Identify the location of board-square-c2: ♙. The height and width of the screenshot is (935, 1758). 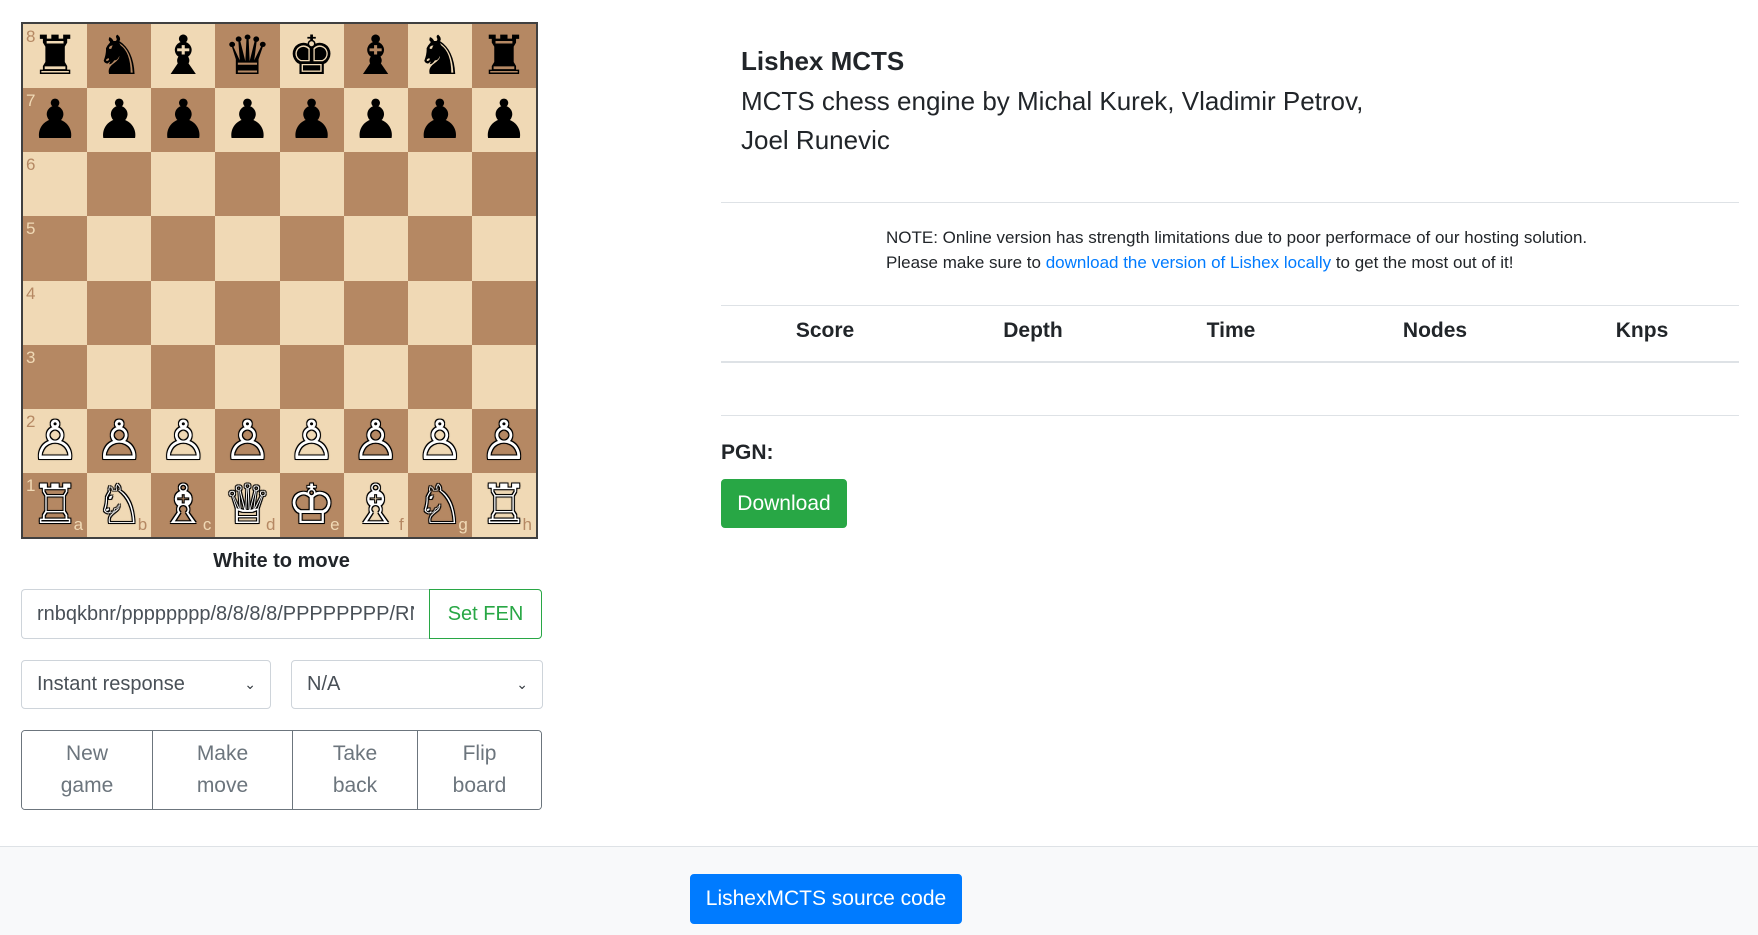
(183, 440).